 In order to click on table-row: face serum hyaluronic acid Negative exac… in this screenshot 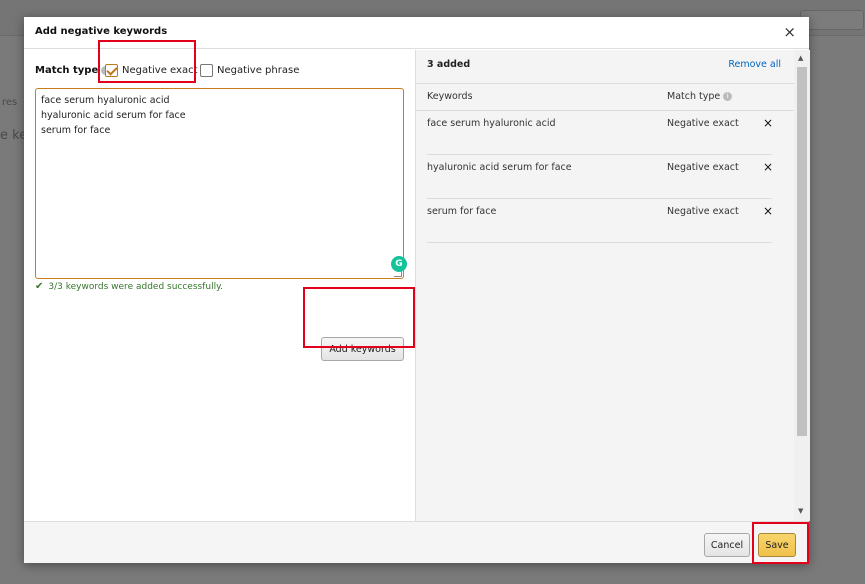, I will do `click(600, 133)`.